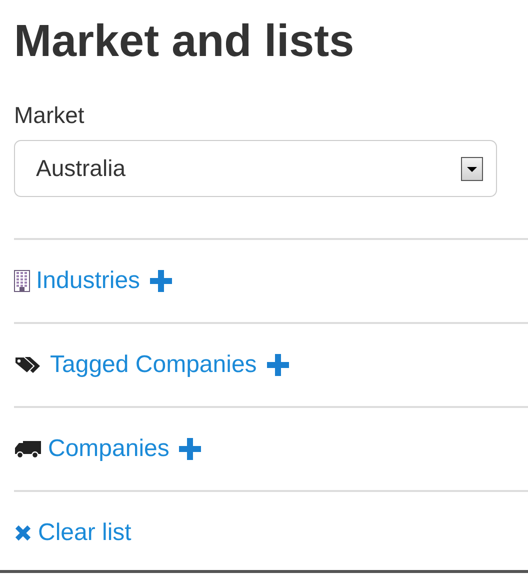 The width and height of the screenshot is (528, 576). Describe the element at coordinates (92, 449) in the screenshot. I see `list-link: Companies` at that location.